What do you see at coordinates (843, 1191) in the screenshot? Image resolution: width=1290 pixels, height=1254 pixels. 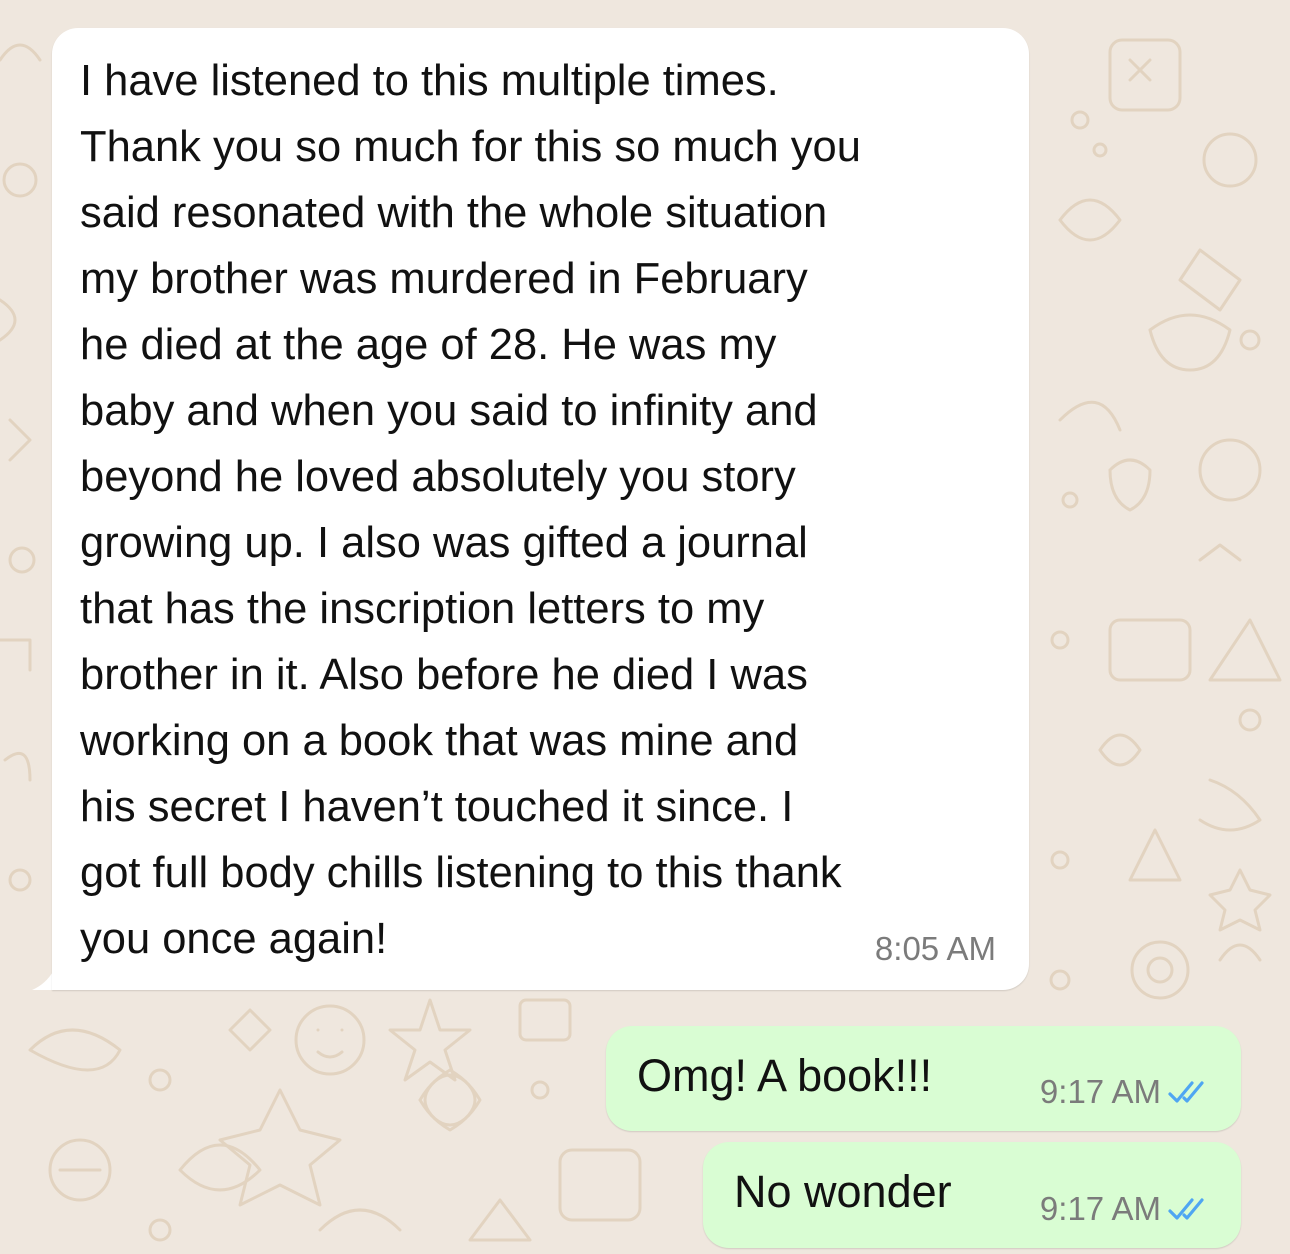 I see `outgoing-message-text: No wonder` at bounding box center [843, 1191].